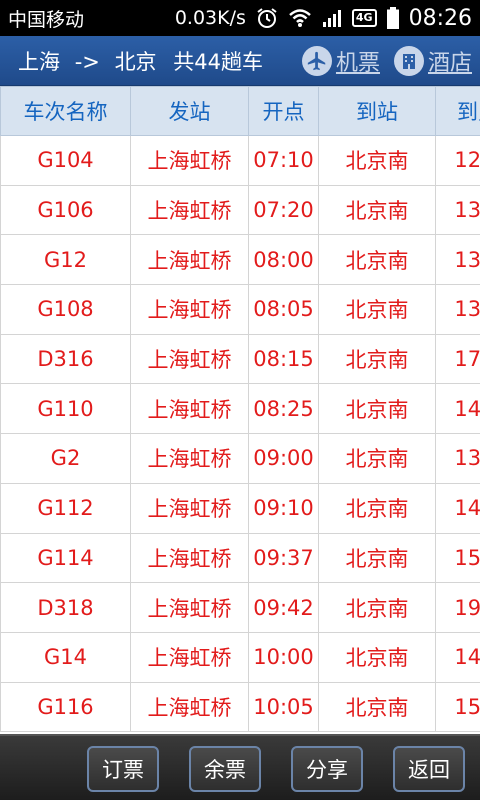 The height and width of the screenshot is (800, 480). What do you see at coordinates (300, 18) in the screenshot?
I see `wifi-icon` at bounding box center [300, 18].